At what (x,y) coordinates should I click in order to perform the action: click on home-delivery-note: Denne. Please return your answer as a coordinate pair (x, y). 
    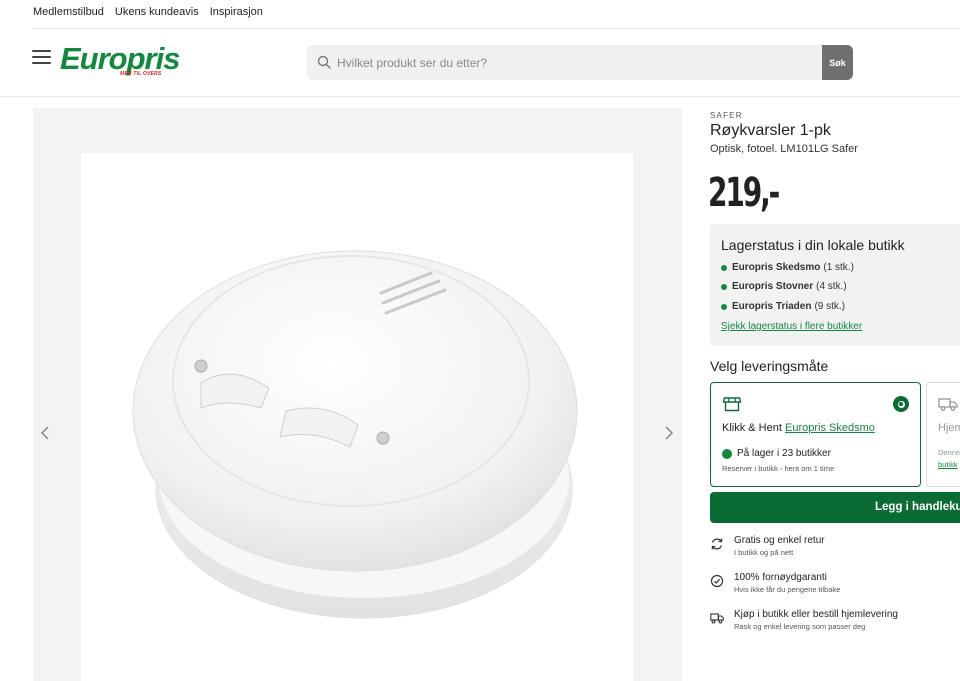
    Looking at the image, I should click on (949, 452).